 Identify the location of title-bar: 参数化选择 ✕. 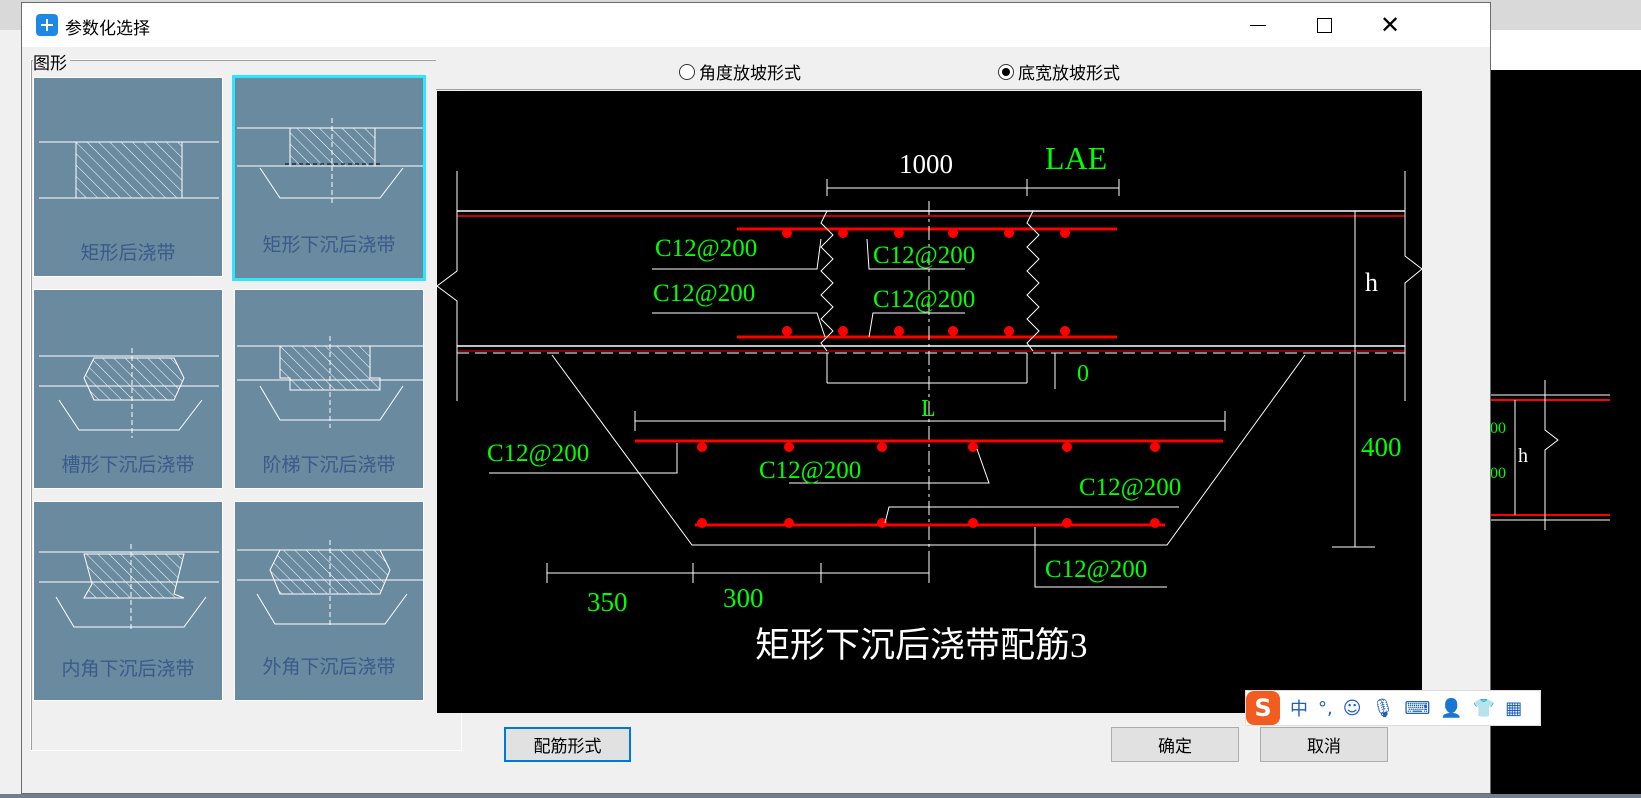
(756, 25).